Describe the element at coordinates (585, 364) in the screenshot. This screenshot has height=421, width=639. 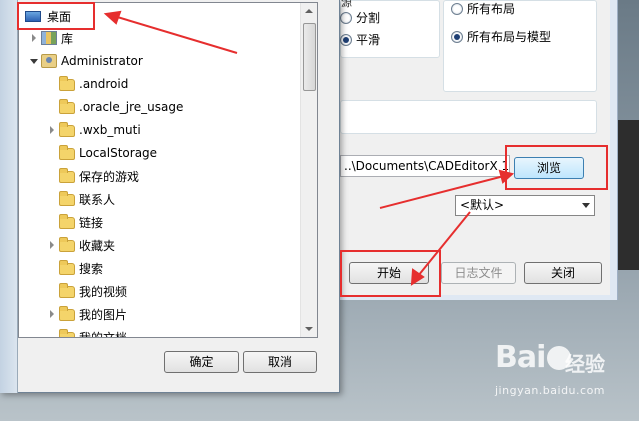
I see `watermark-tail: 经验` at that location.